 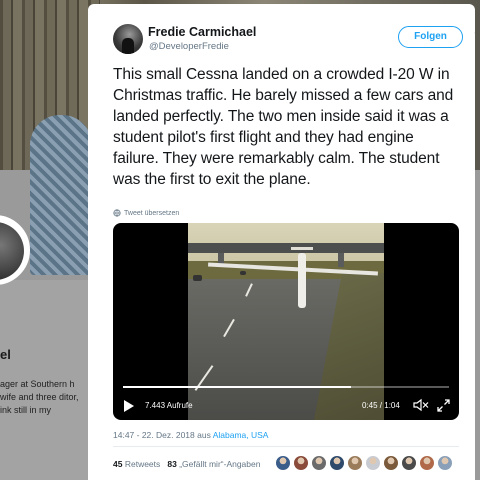 I want to click on fullscreen-icon, so click(x=443, y=405).